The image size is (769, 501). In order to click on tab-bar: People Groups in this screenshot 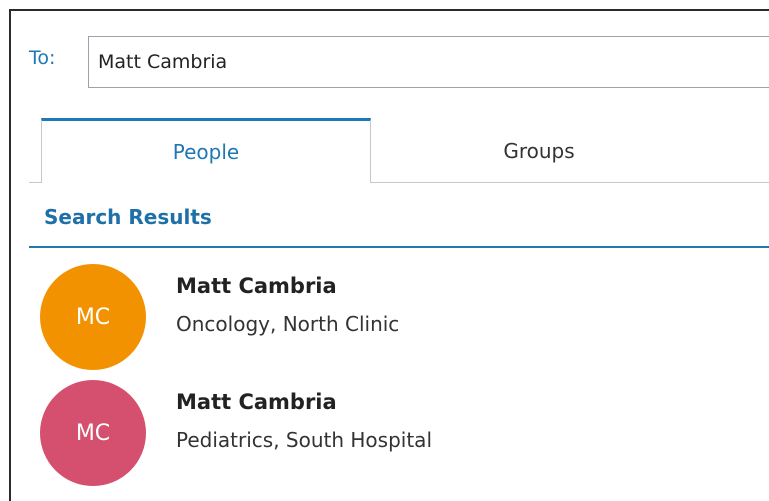, I will do `click(399, 150)`.